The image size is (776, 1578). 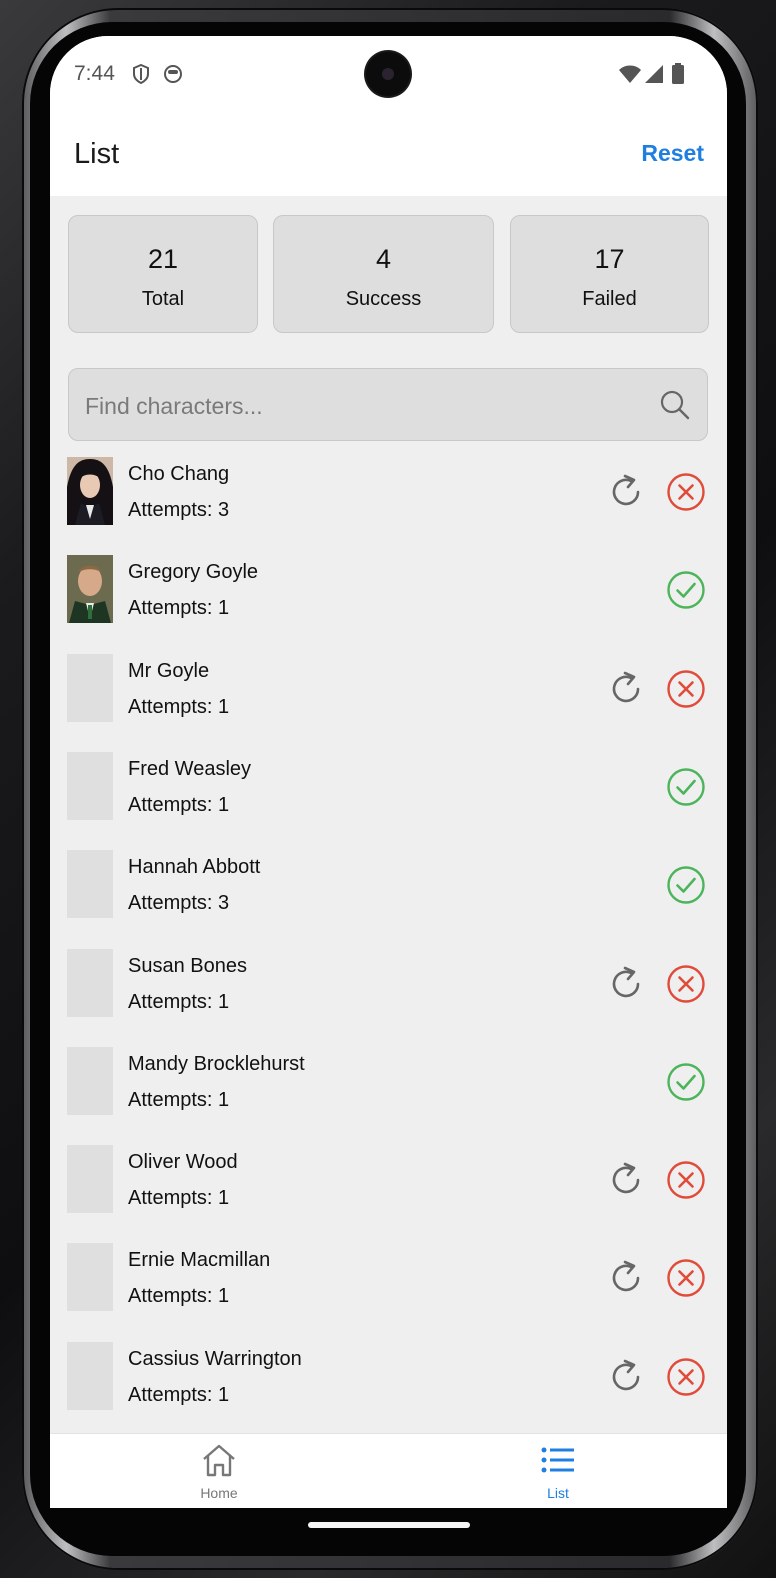 What do you see at coordinates (97, 154) in the screenshot?
I see `page-title: List` at bounding box center [97, 154].